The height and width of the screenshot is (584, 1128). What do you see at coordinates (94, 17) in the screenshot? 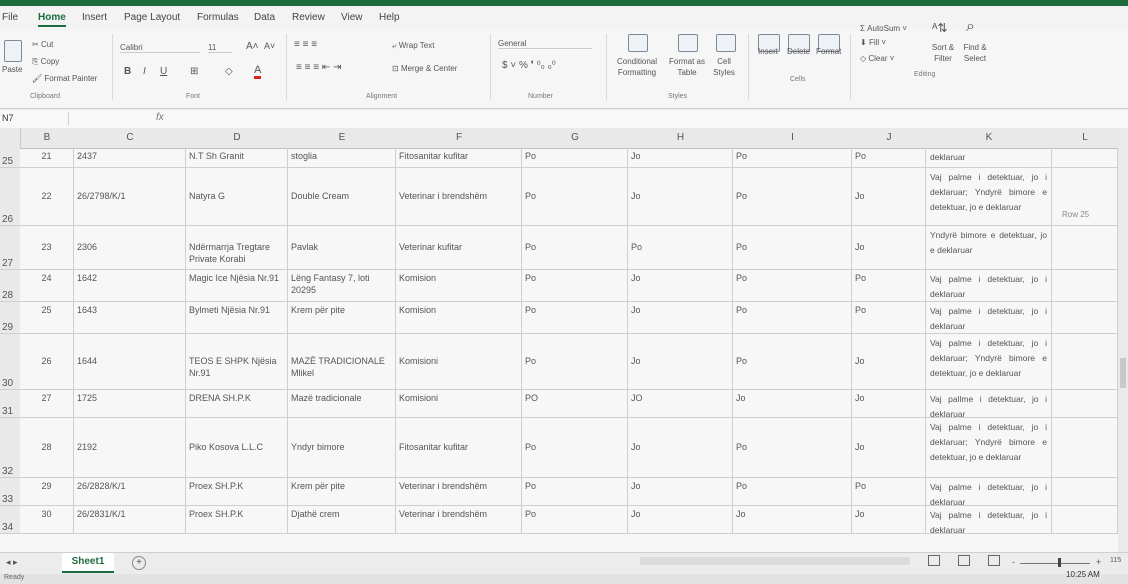
I see `menu-insert: Insert` at bounding box center [94, 17].